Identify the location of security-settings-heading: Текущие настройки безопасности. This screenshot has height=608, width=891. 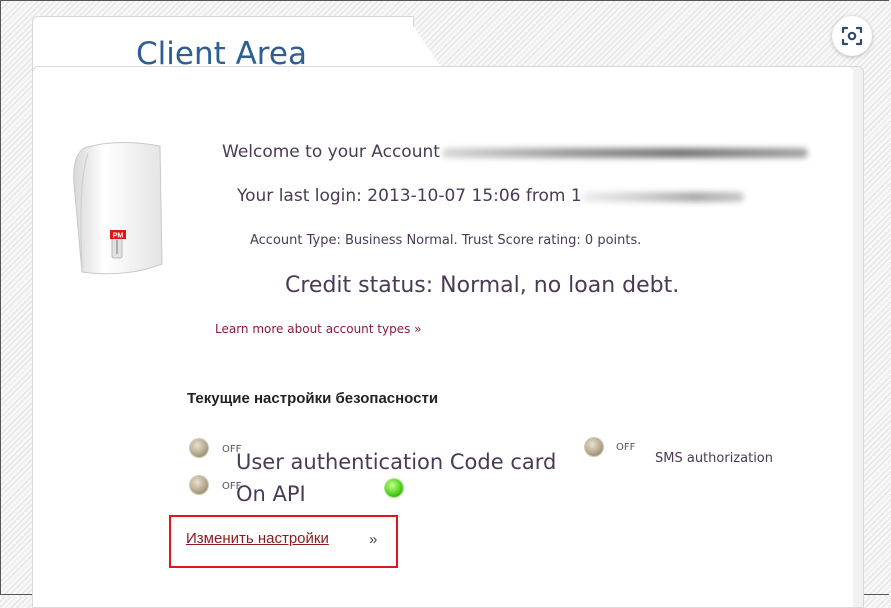
(313, 398).